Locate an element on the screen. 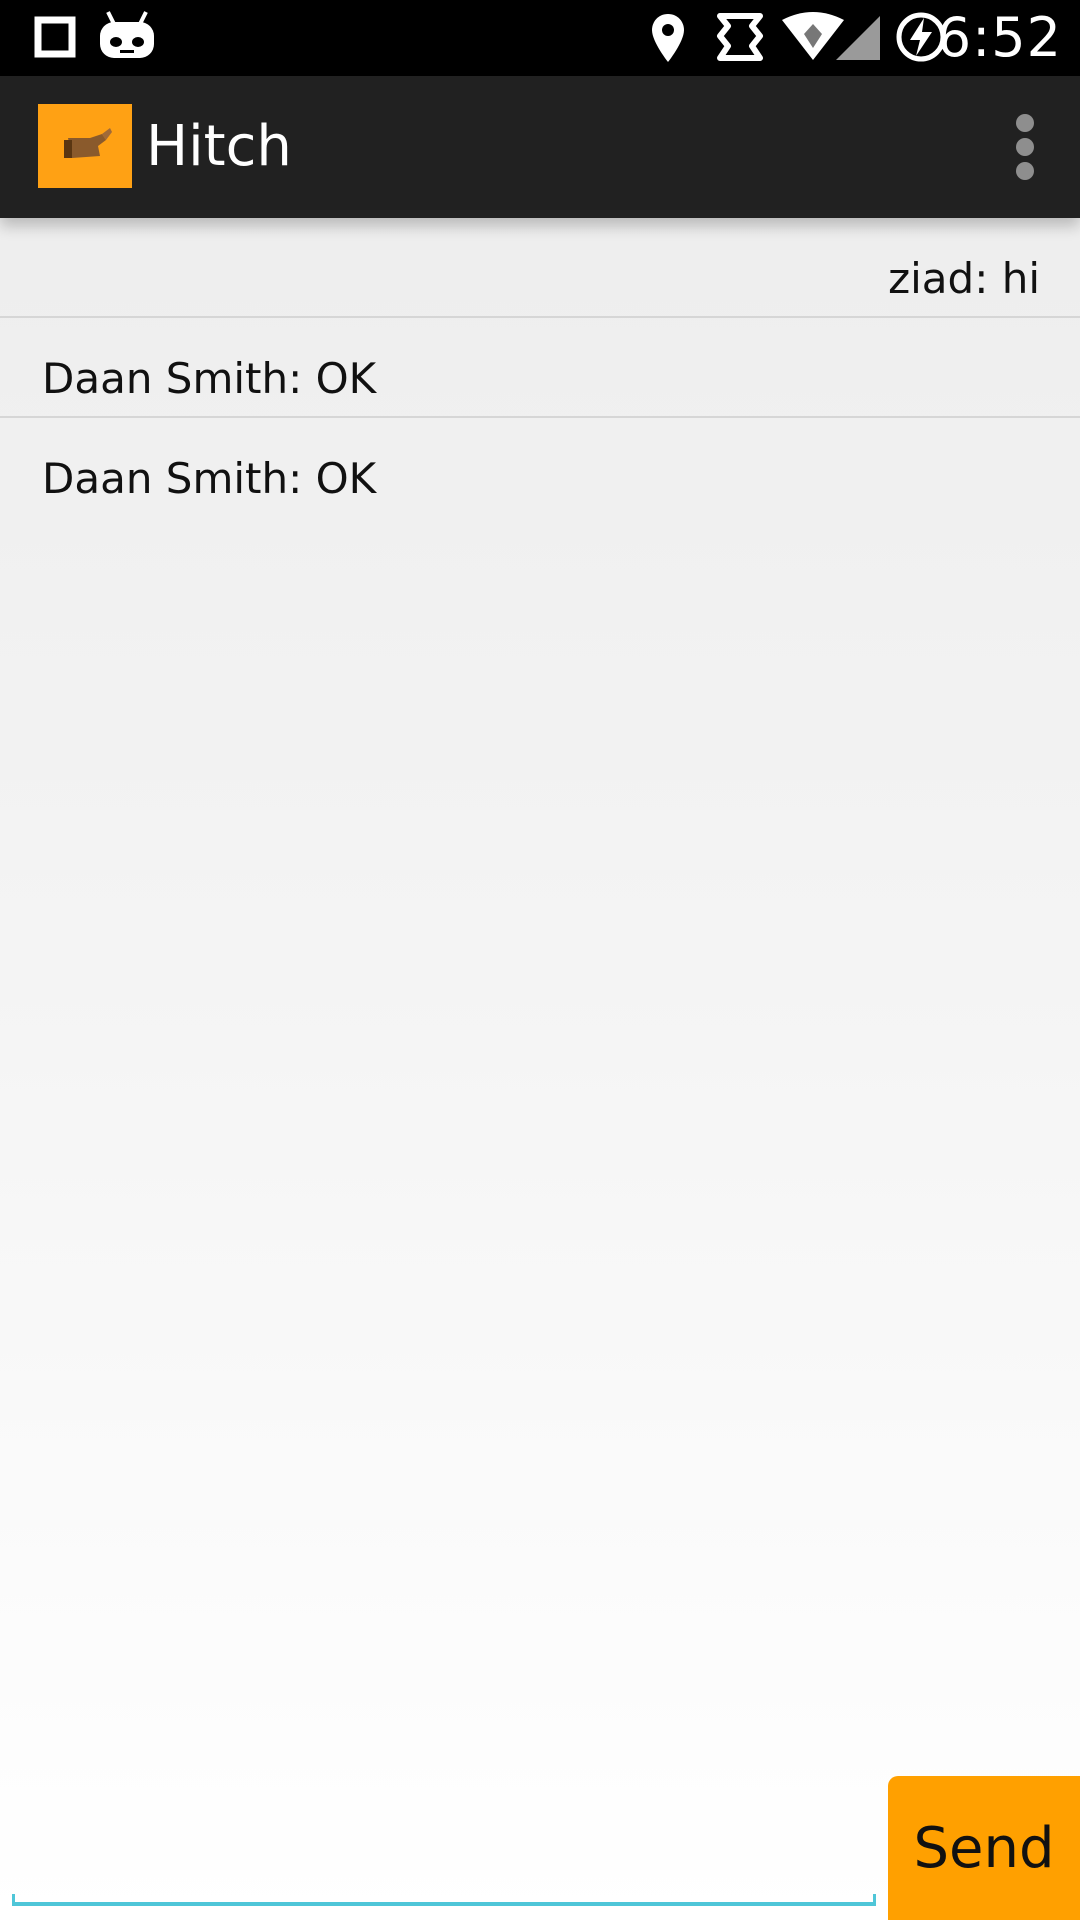 Image resolution: width=1080 pixels, height=1920 pixels. location-pin-icon is located at coordinates (668, 38).